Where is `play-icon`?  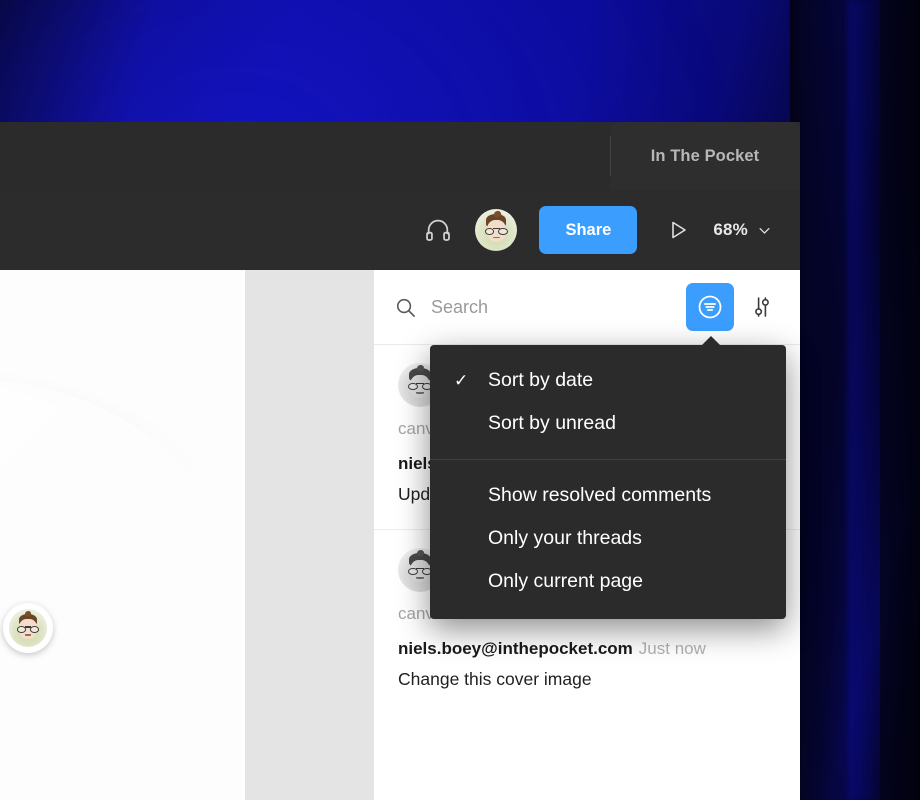
play-icon is located at coordinates (679, 230).